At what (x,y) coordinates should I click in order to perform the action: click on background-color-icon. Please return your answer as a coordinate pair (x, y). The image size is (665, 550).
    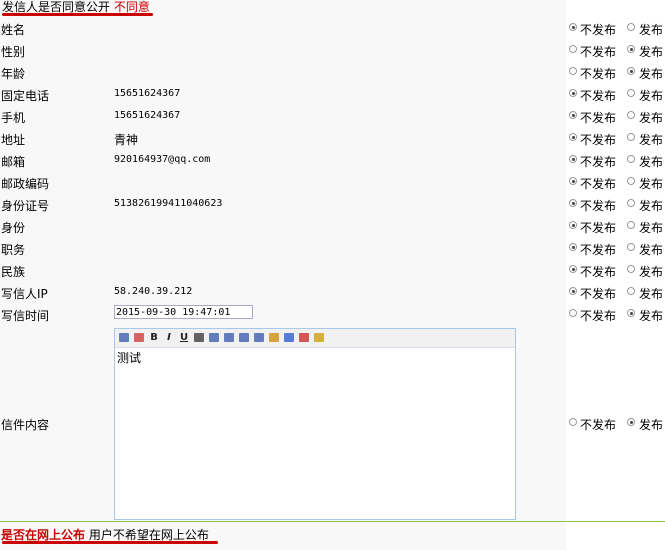
    Looking at the image, I should click on (274, 337).